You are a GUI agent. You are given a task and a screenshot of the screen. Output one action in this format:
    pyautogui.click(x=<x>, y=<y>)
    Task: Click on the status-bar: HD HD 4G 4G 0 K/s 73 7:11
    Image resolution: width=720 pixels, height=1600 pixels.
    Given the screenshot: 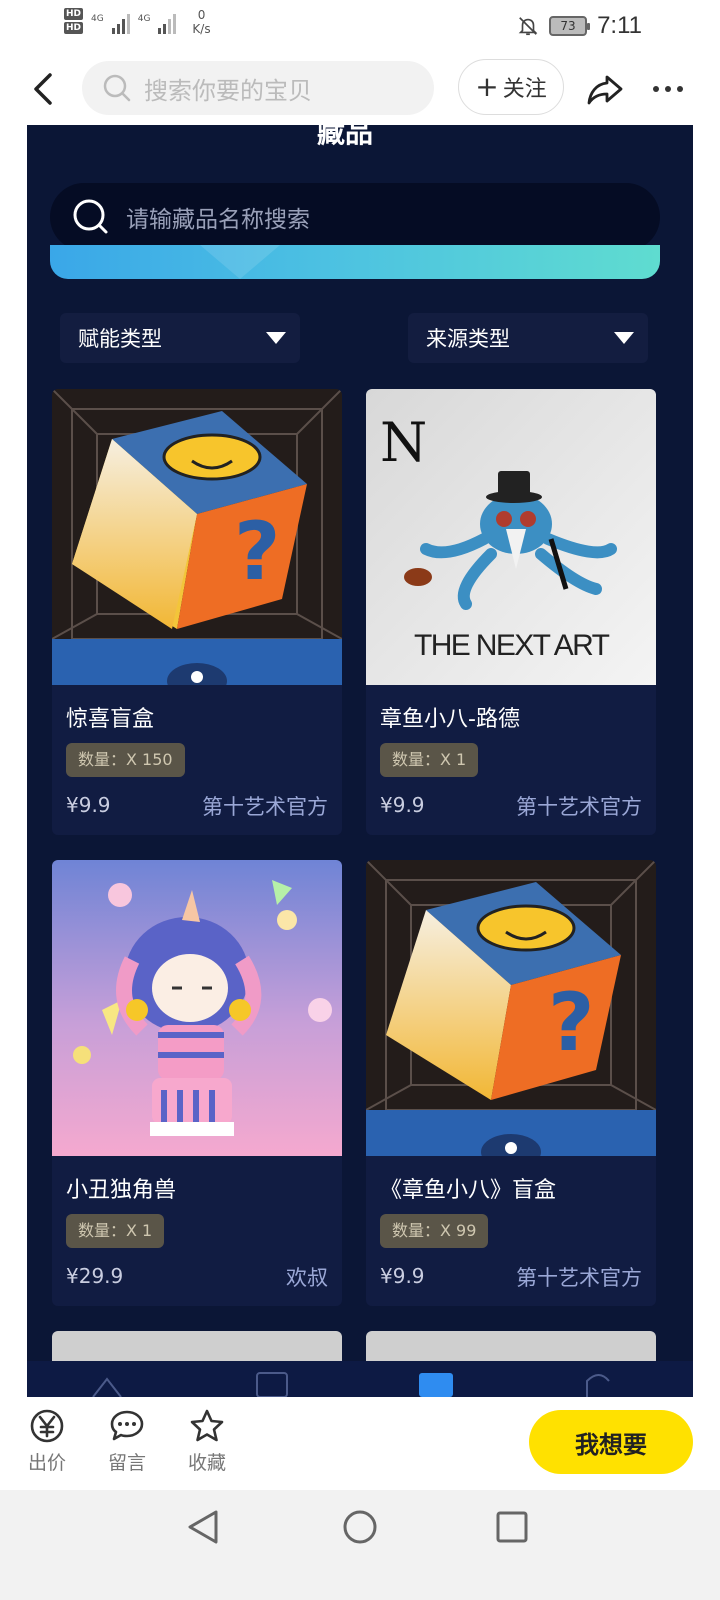 What is the action you would take?
    pyautogui.click(x=360, y=26)
    